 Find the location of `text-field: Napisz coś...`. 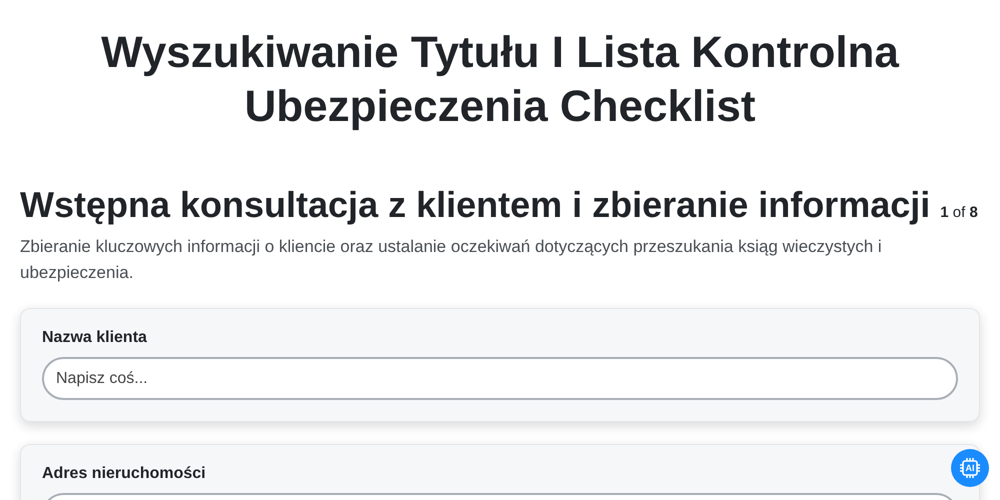

text-field: Napisz coś... is located at coordinates (500, 378).